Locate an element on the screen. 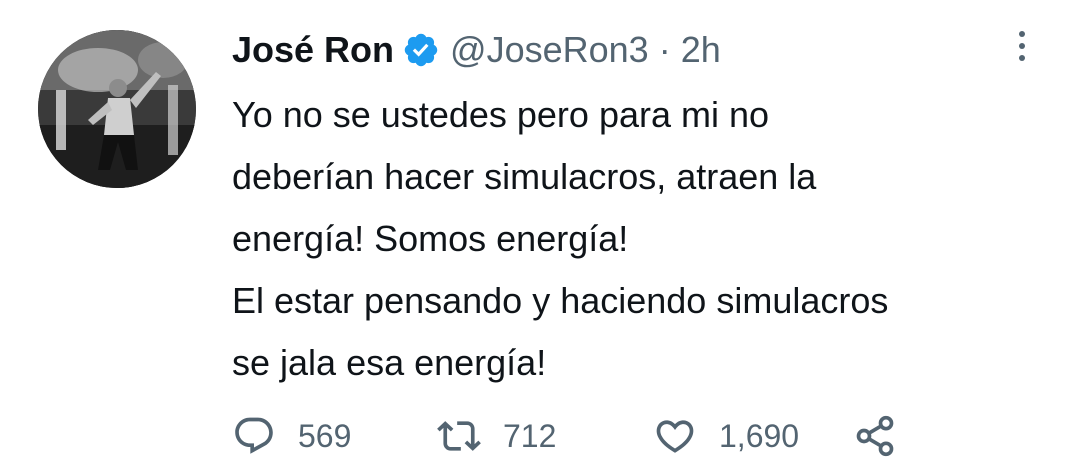 Image resolution: width=1080 pixels, height=472 pixels. like-button: 1,690 is located at coordinates (753, 436).